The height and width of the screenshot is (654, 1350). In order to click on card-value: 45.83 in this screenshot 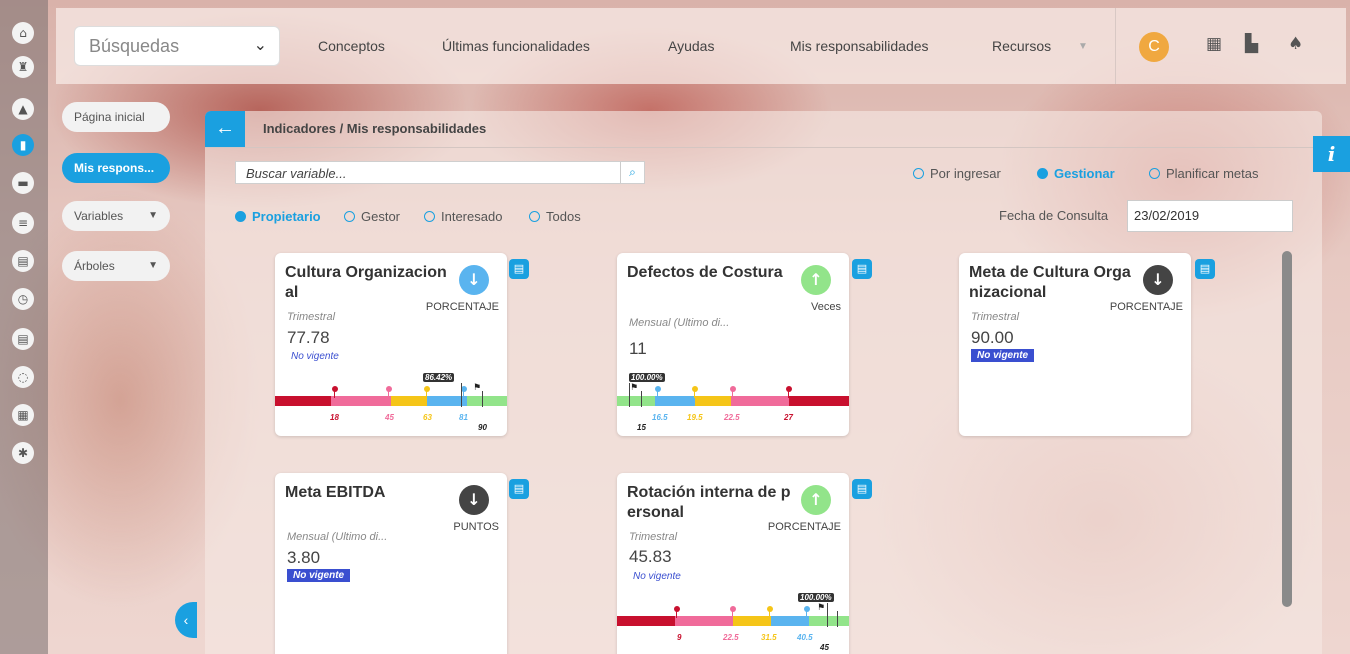, I will do `click(650, 556)`.